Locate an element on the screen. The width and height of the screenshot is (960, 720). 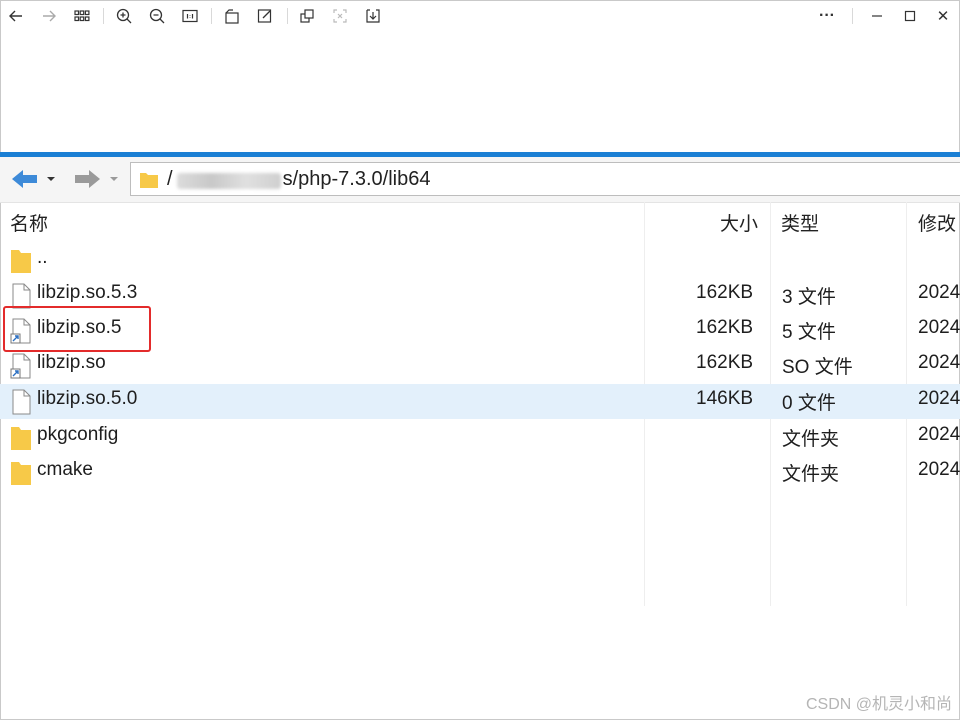
zoom-in-icon is located at coordinates (124, 16).